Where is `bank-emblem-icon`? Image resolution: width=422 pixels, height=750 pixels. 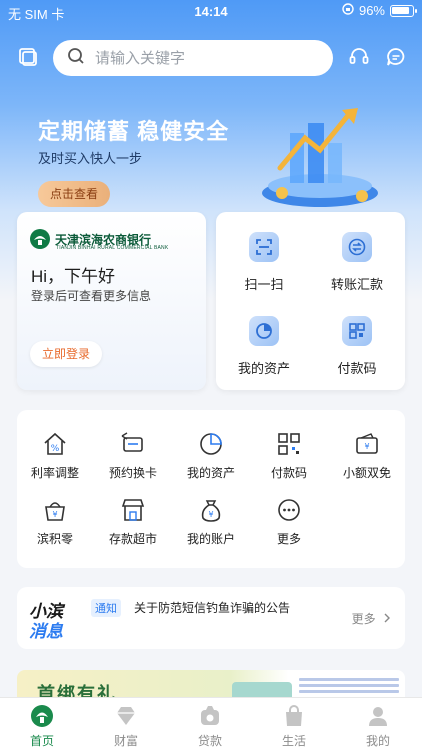
bank-emblem-icon is located at coordinates (40, 239).